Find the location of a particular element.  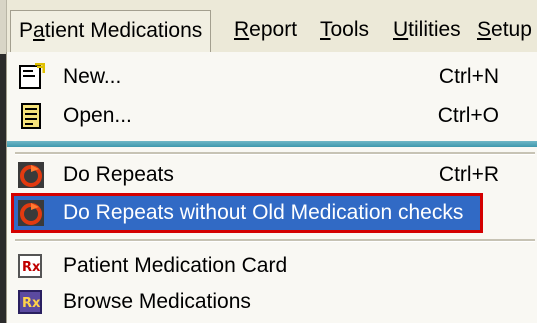

menu-mnemonic: a is located at coordinates (39, 30).